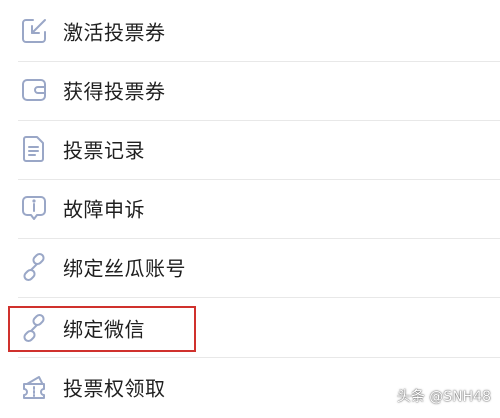 The height and width of the screenshot is (418, 500). I want to click on wallet-icon, so click(34, 90).